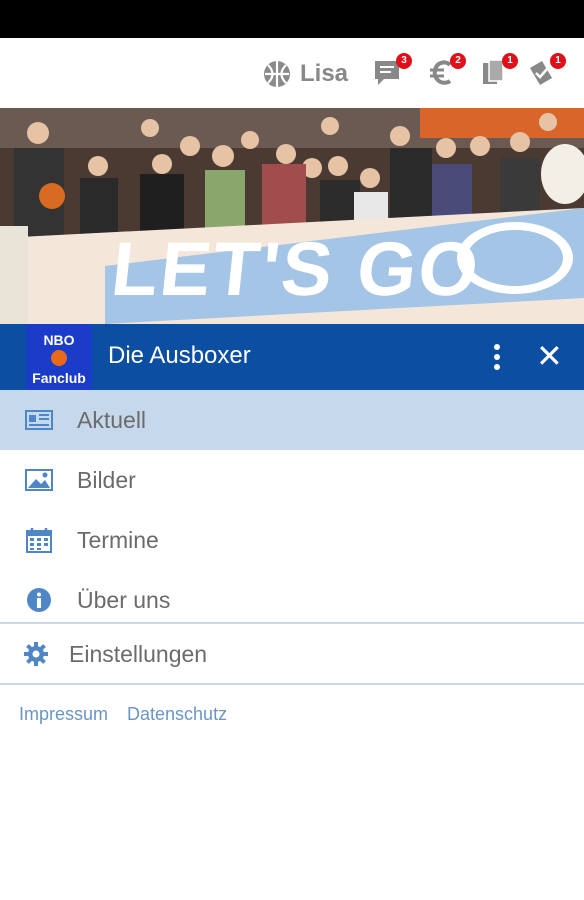  Describe the element at coordinates (123, 714) in the screenshot. I see `footer-links: Impressum Datenschutz` at that location.